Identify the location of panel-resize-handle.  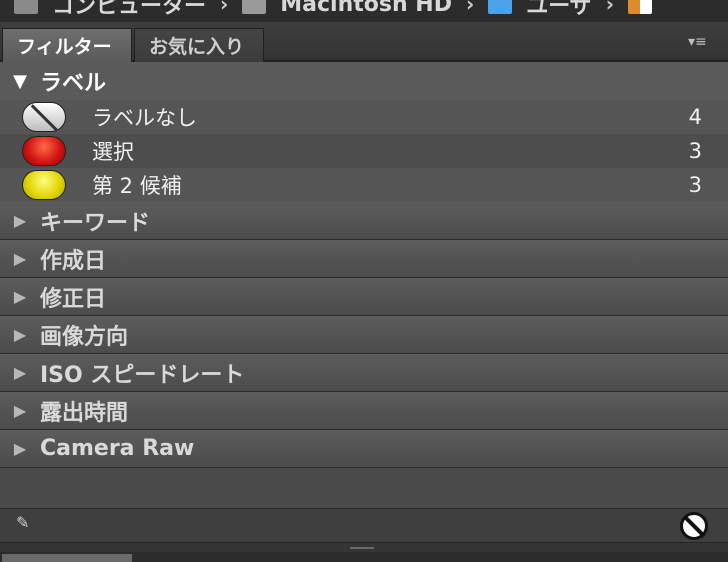
(364, 547).